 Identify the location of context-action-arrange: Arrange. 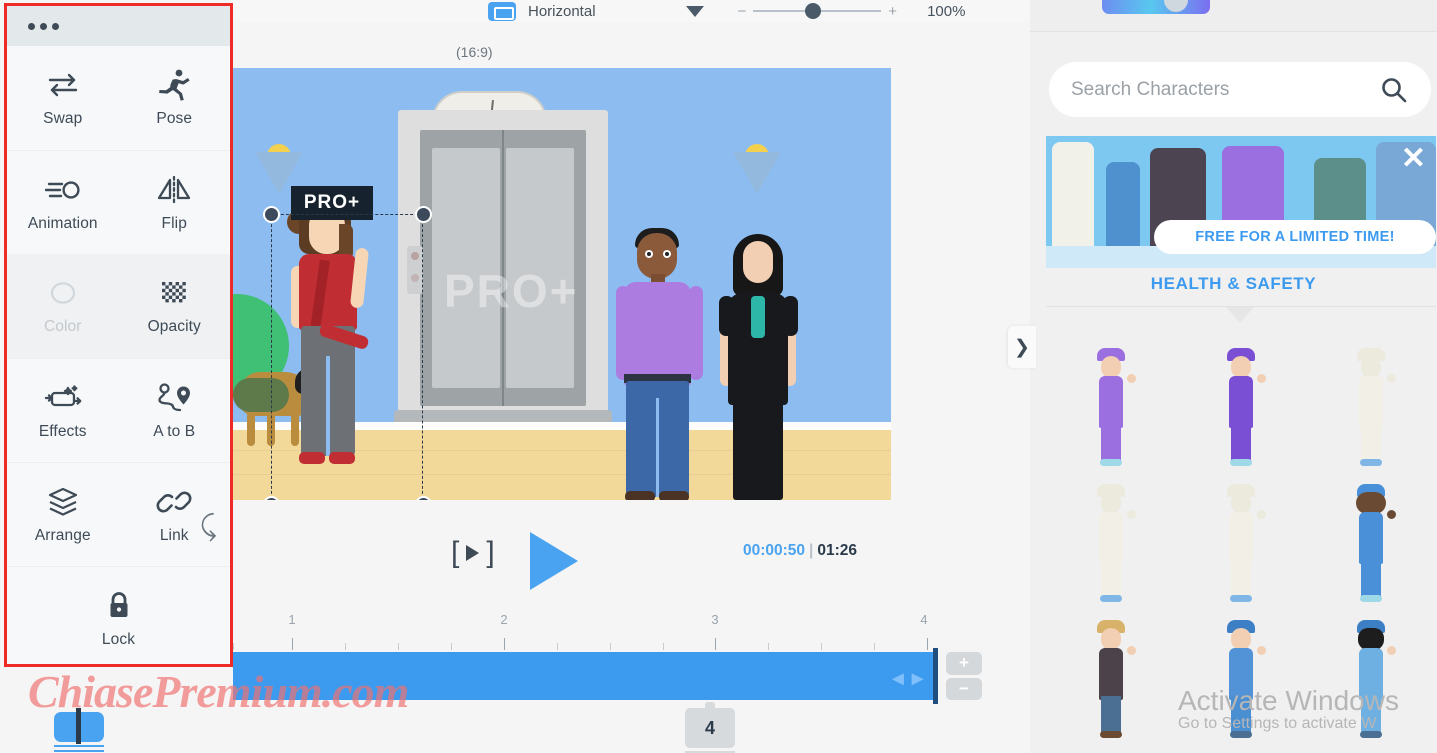
(63, 514).